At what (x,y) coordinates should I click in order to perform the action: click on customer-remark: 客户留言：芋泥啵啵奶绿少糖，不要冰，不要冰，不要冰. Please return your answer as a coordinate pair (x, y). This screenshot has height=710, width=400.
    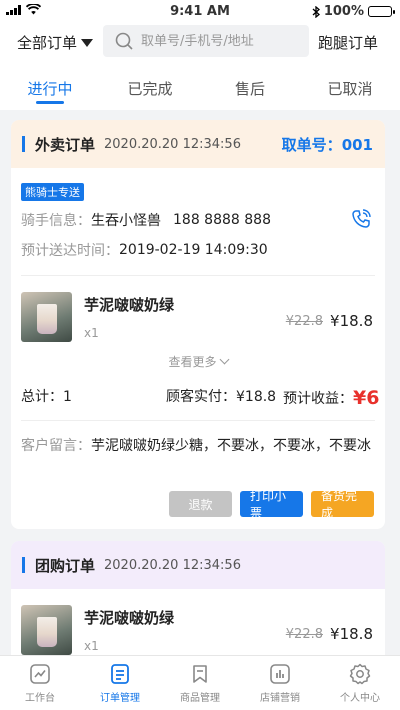
    Looking at the image, I should click on (198, 447).